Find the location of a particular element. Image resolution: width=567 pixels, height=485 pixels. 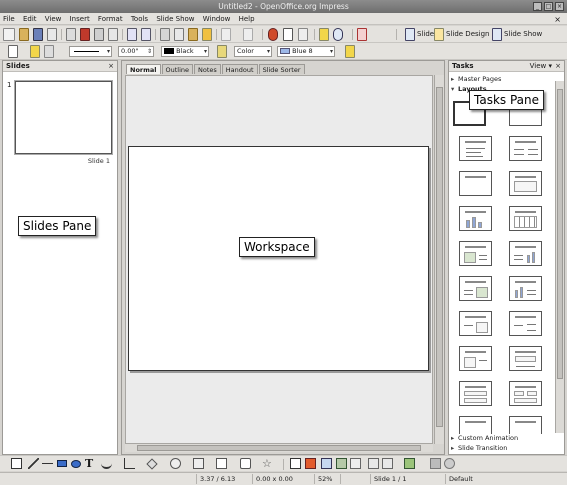

view-menu-button: View ▾ is located at coordinates (541, 66).